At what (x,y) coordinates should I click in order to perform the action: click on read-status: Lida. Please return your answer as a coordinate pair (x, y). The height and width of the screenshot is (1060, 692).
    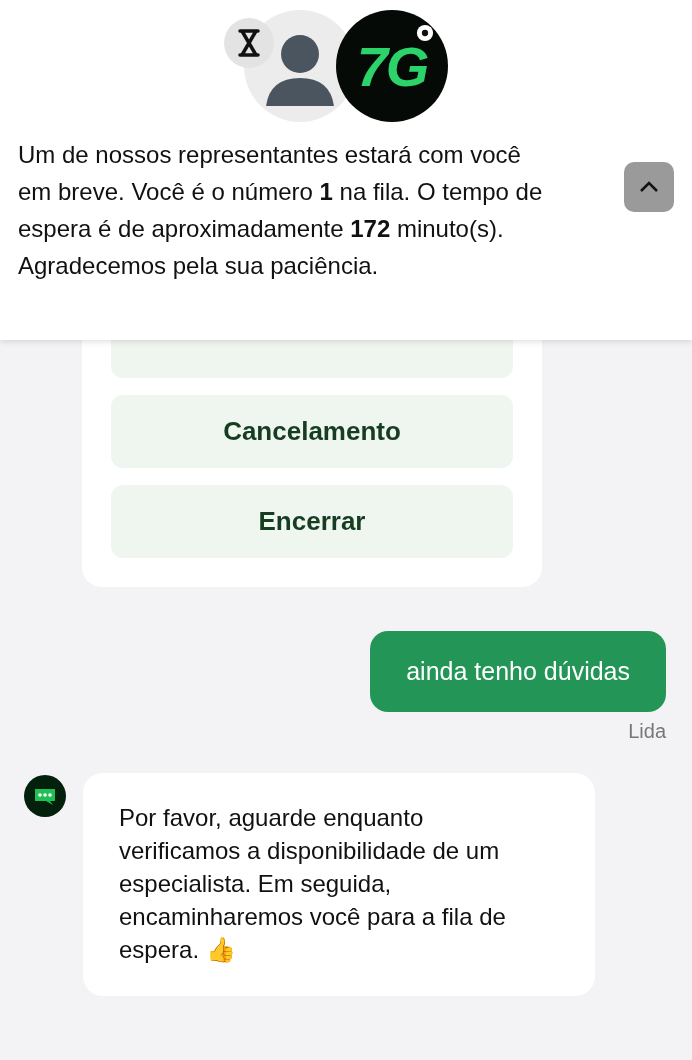
    Looking at the image, I should click on (647, 731).